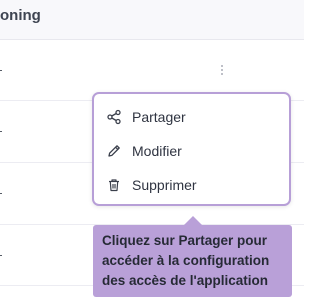 Image resolution: width=320 pixels, height=300 pixels. I want to click on menu-item-delete: Supprimer, so click(151, 185).